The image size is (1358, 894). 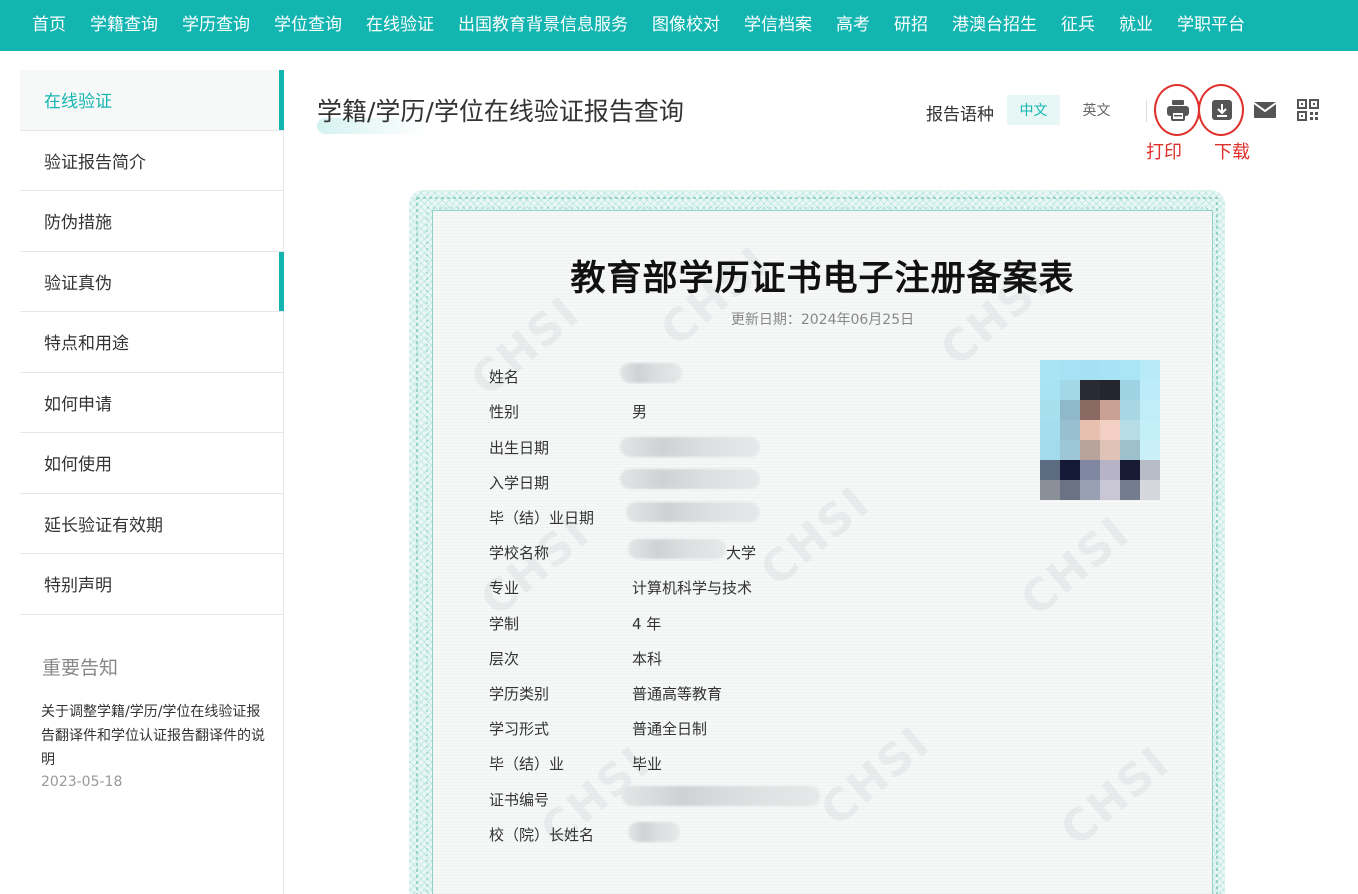 I want to click on nav-student-status: 学籍查询, so click(x=124, y=25).